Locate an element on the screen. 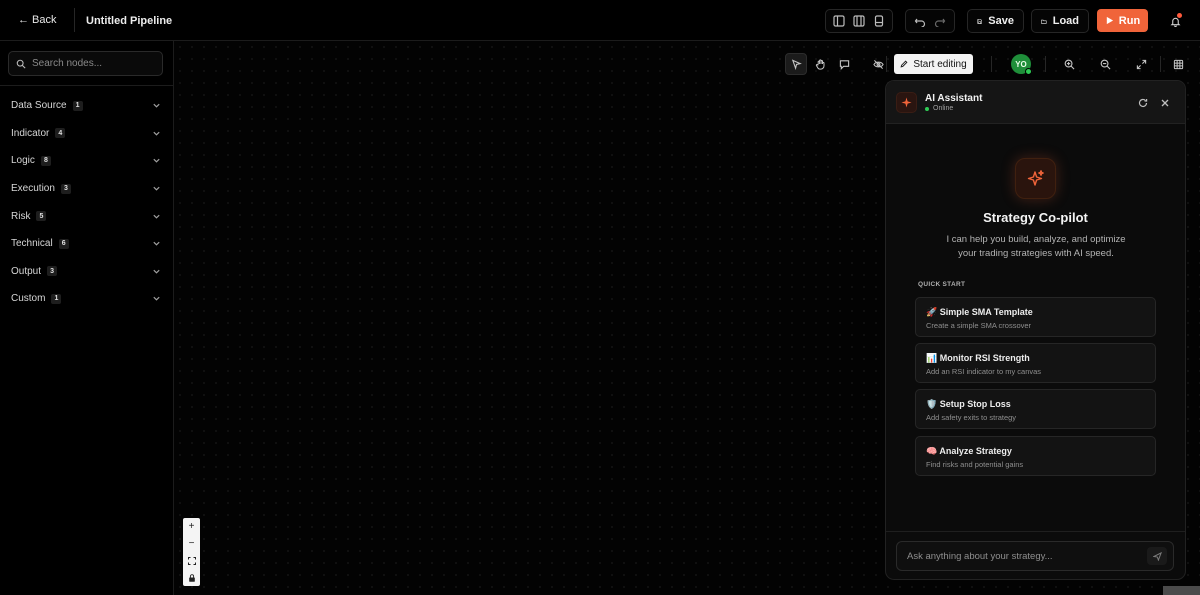  chat-input-box is located at coordinates (1035, 556).